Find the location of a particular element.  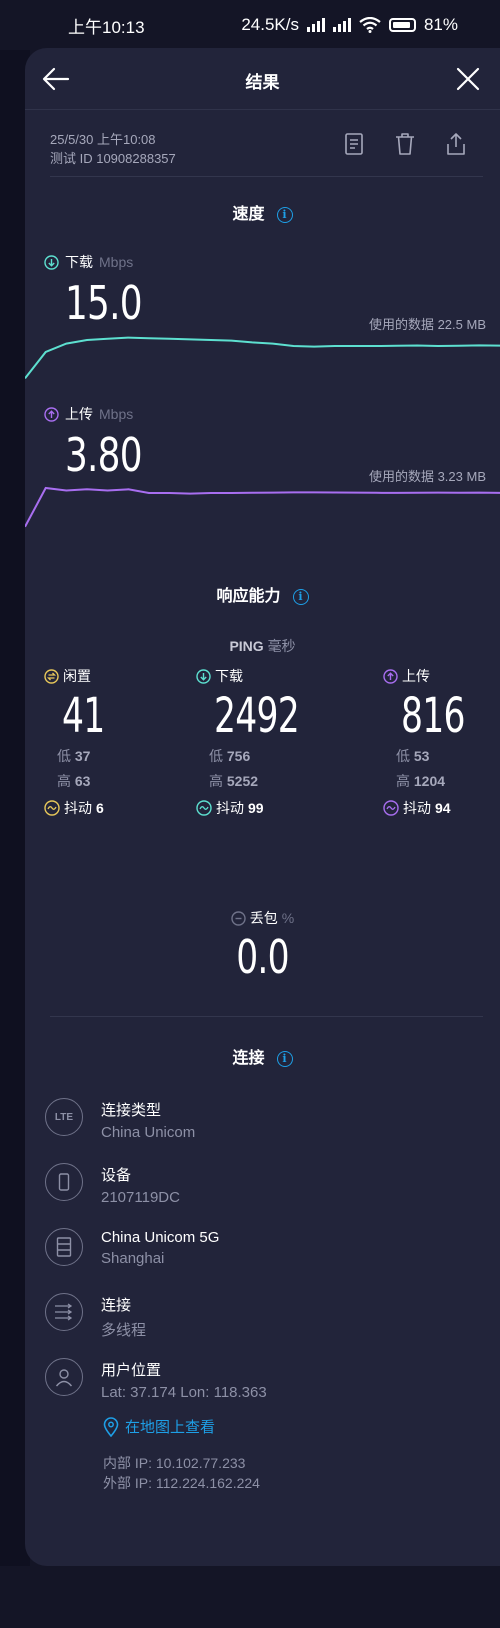

download-curve is located at coordinates (262, 358).